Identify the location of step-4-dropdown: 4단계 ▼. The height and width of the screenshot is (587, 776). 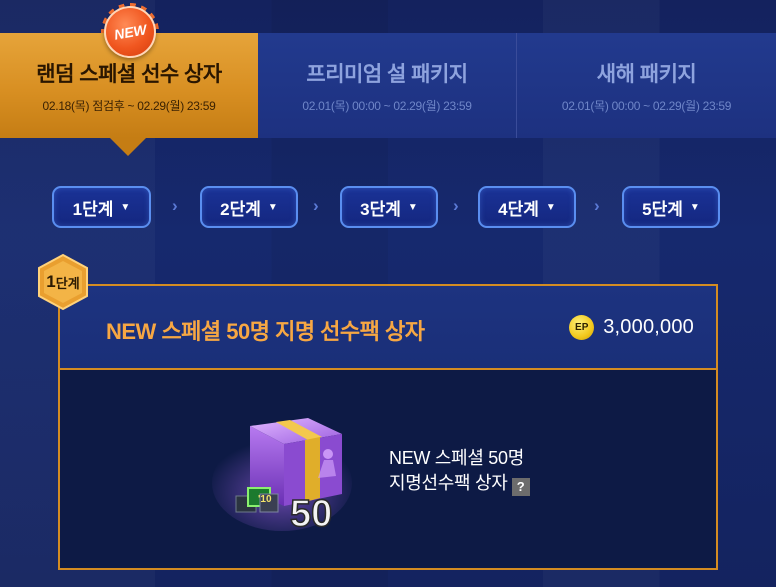
(527, 207).